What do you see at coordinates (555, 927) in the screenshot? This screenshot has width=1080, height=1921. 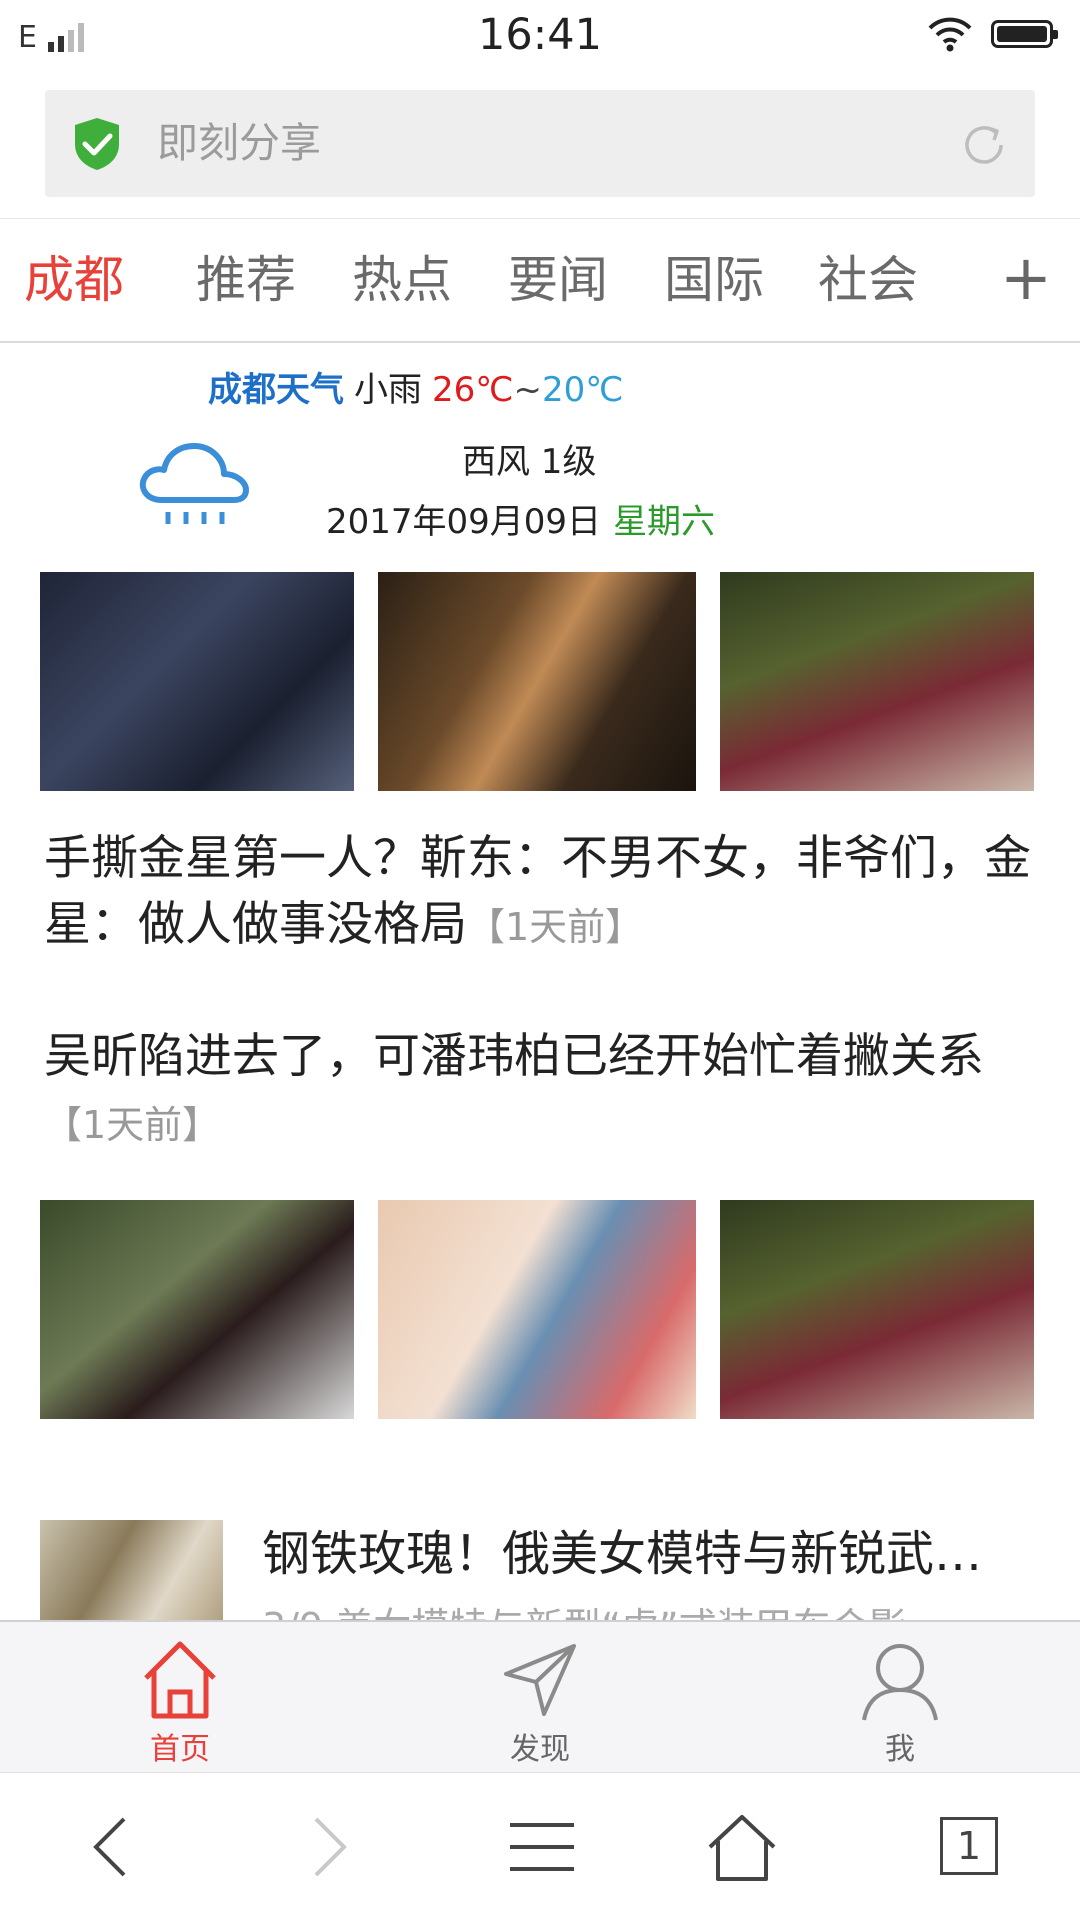 I see `news-1-time: 【1天前】` at bounding box center [555, 927].